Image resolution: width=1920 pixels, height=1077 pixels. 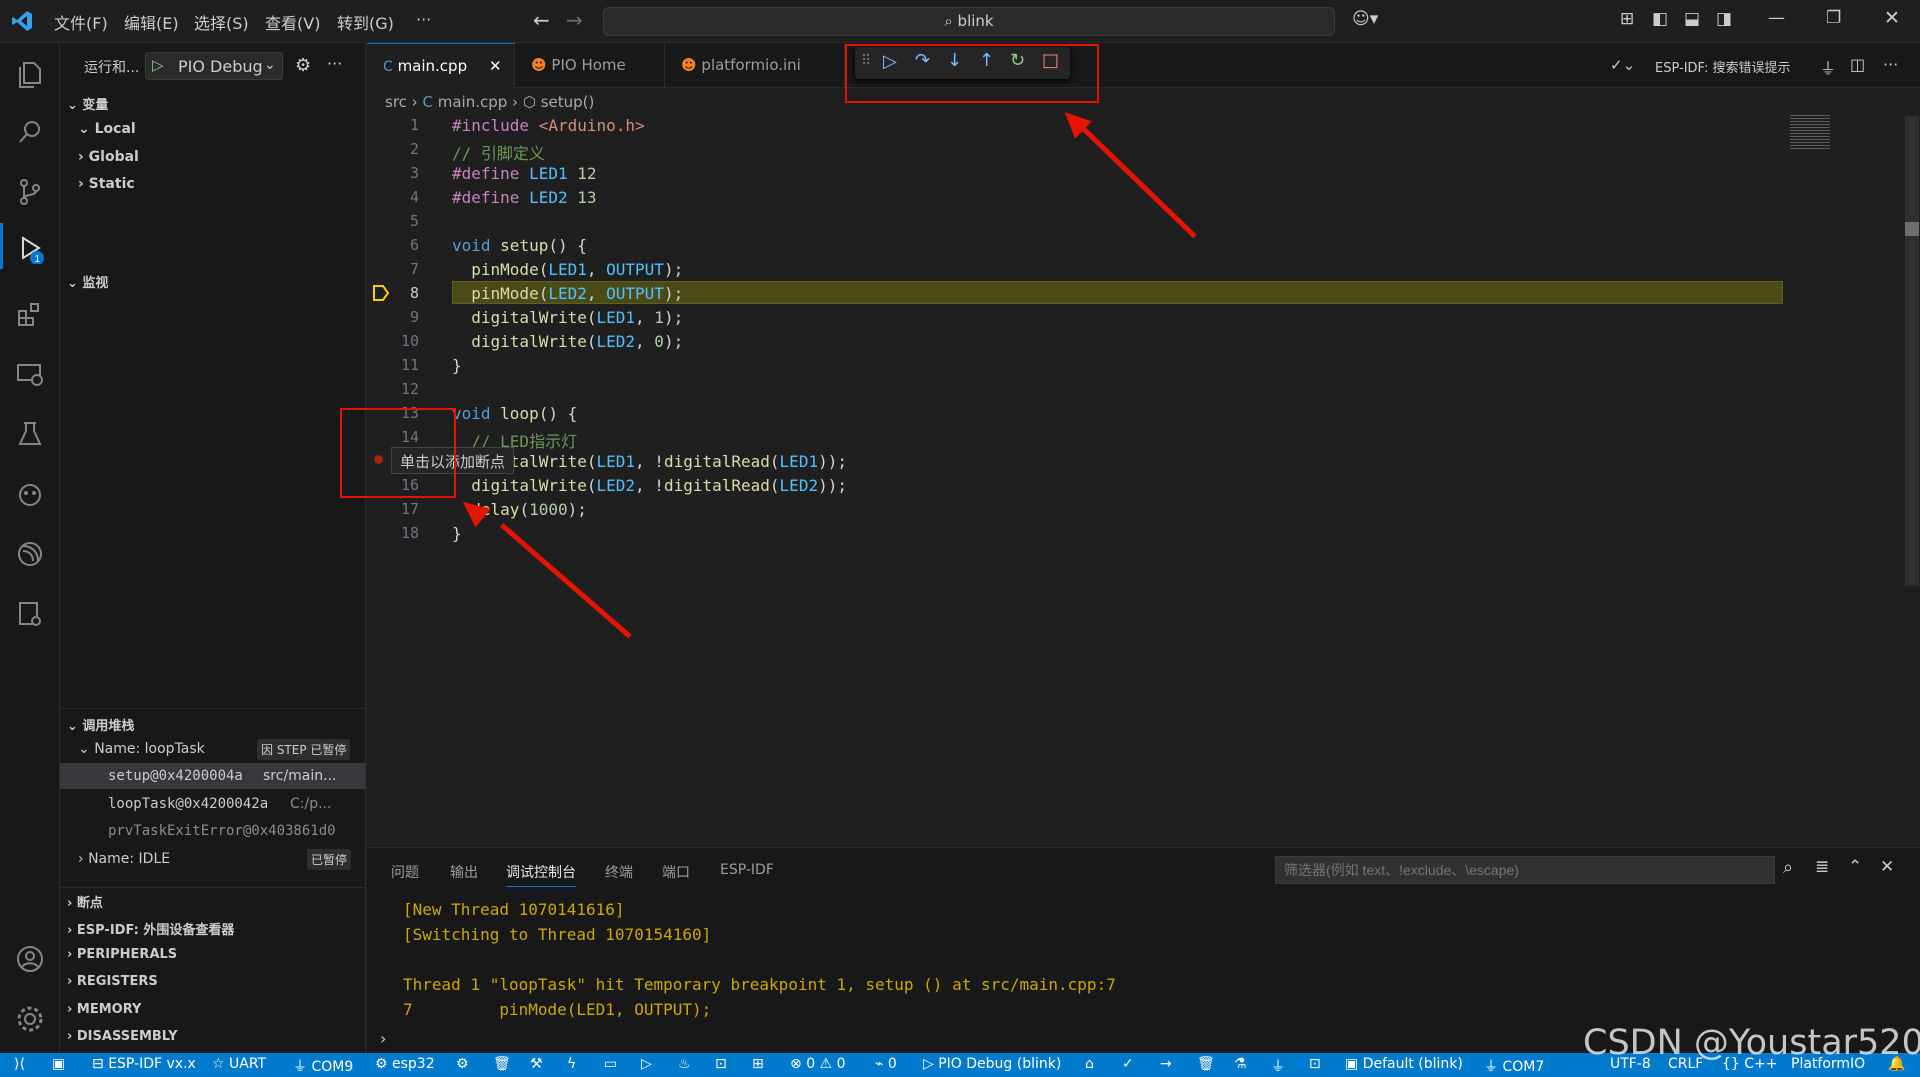 What do you see at coordinates (536, 1064) in the screenshot?
I see `wrench-icon: ⚒` at bounding box center [536, 1064].